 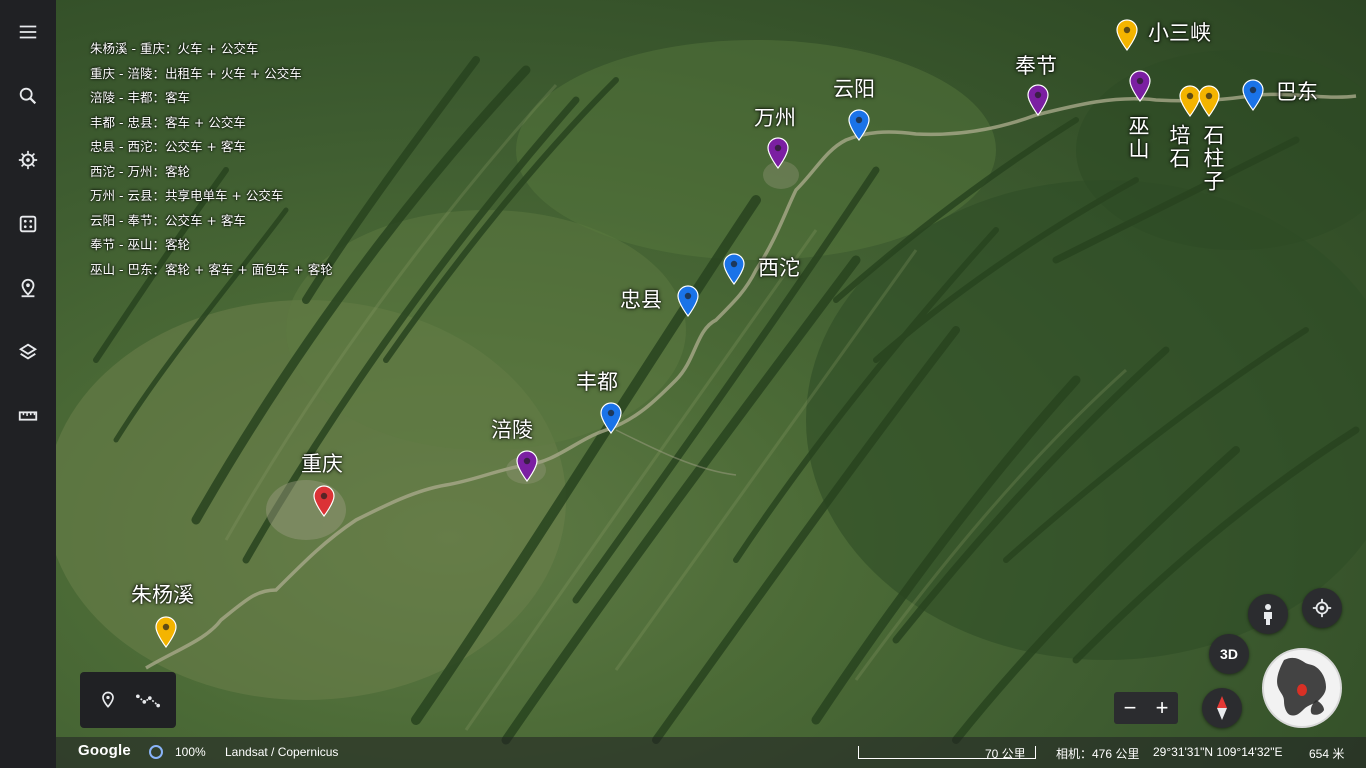 I want to click on place-label-fengjie: 奉节, so click(x=1036, y=66).